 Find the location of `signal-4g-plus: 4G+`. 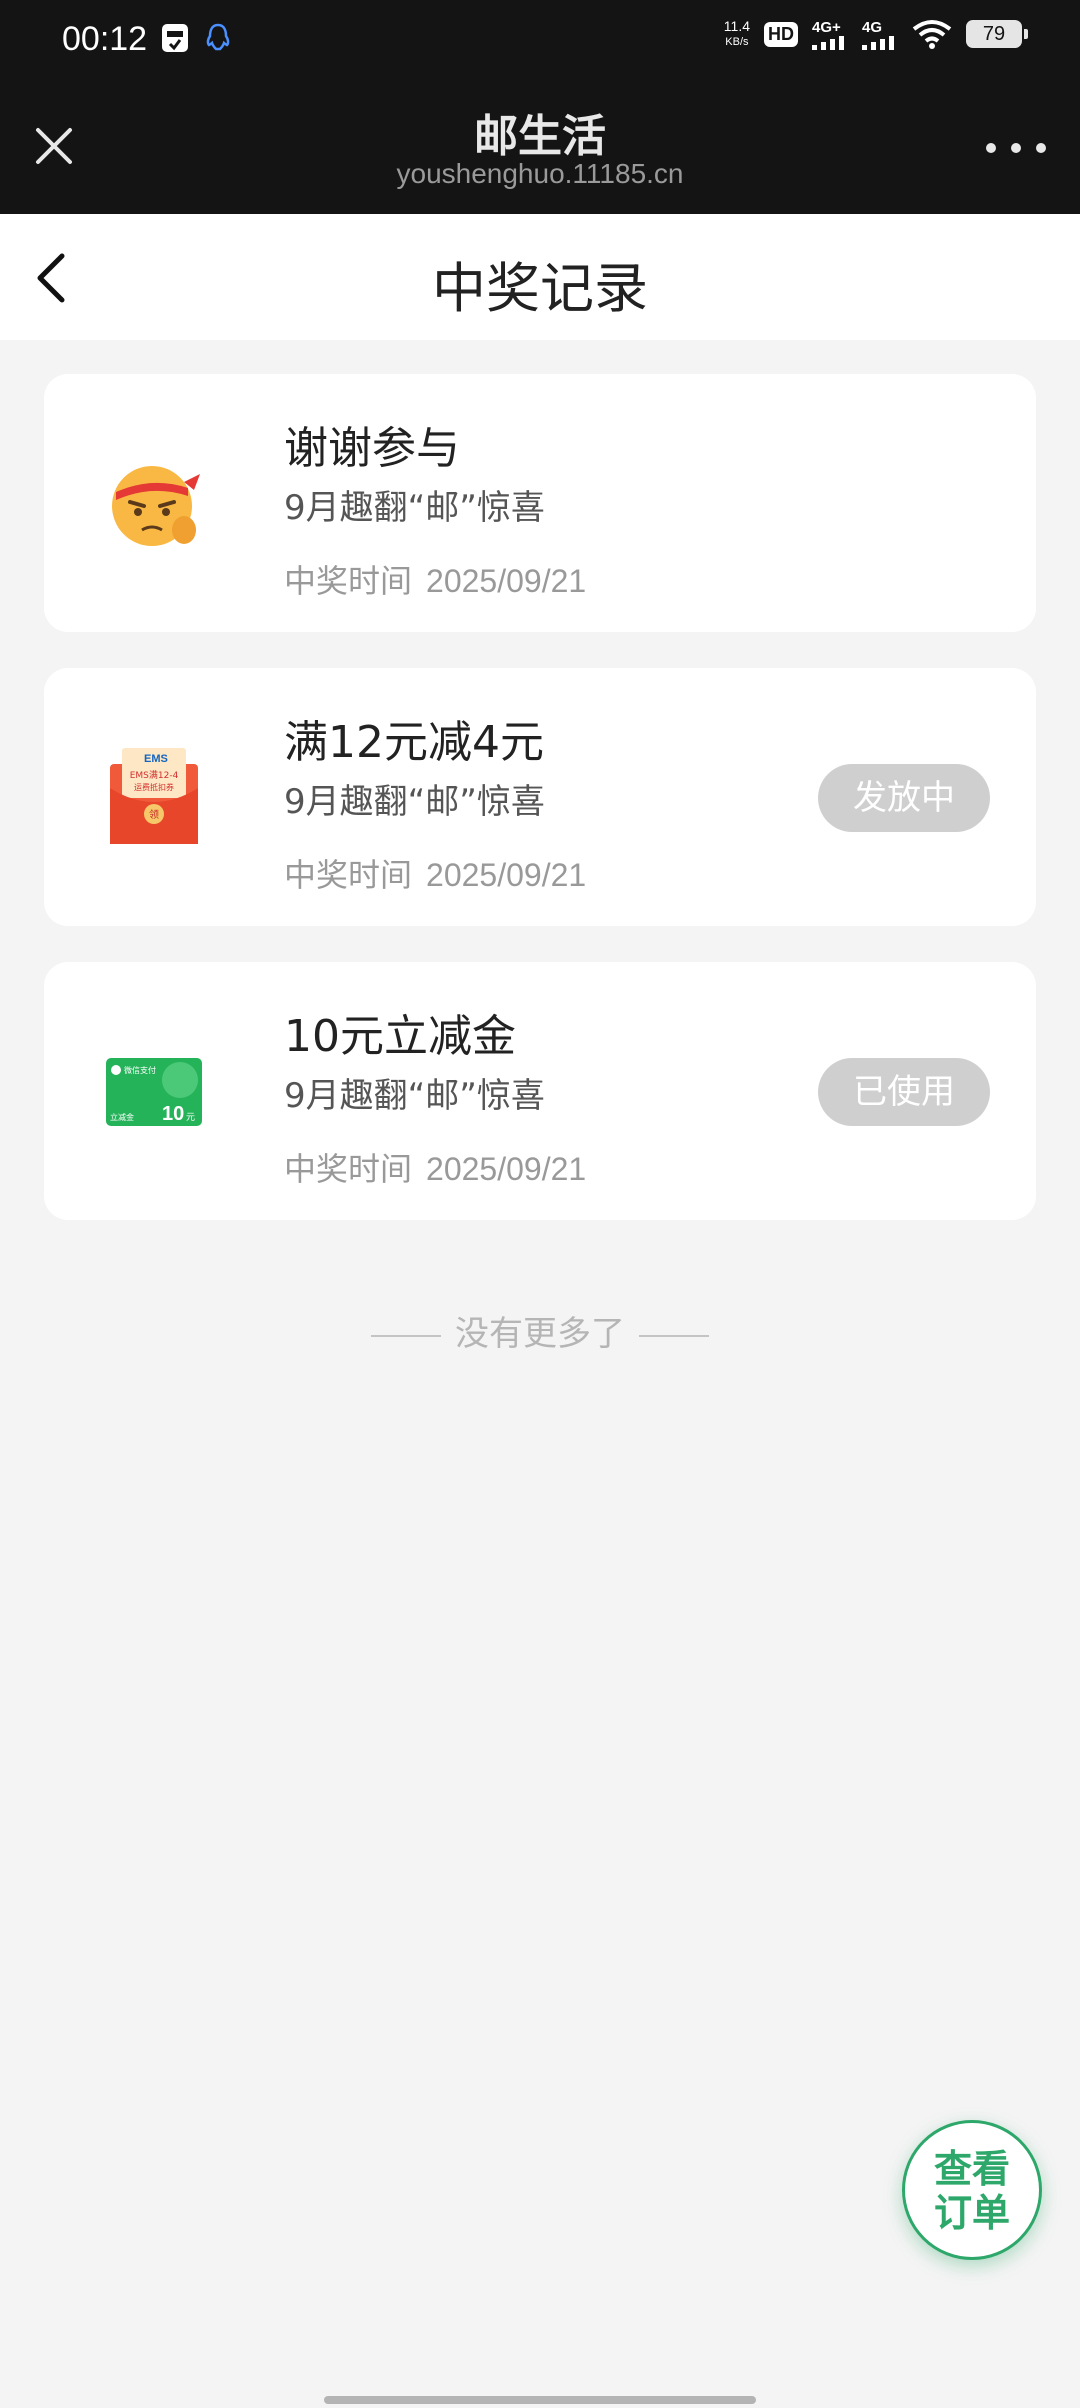

signal-4g-plus: 4G+ is located at coordinates (830, 34).